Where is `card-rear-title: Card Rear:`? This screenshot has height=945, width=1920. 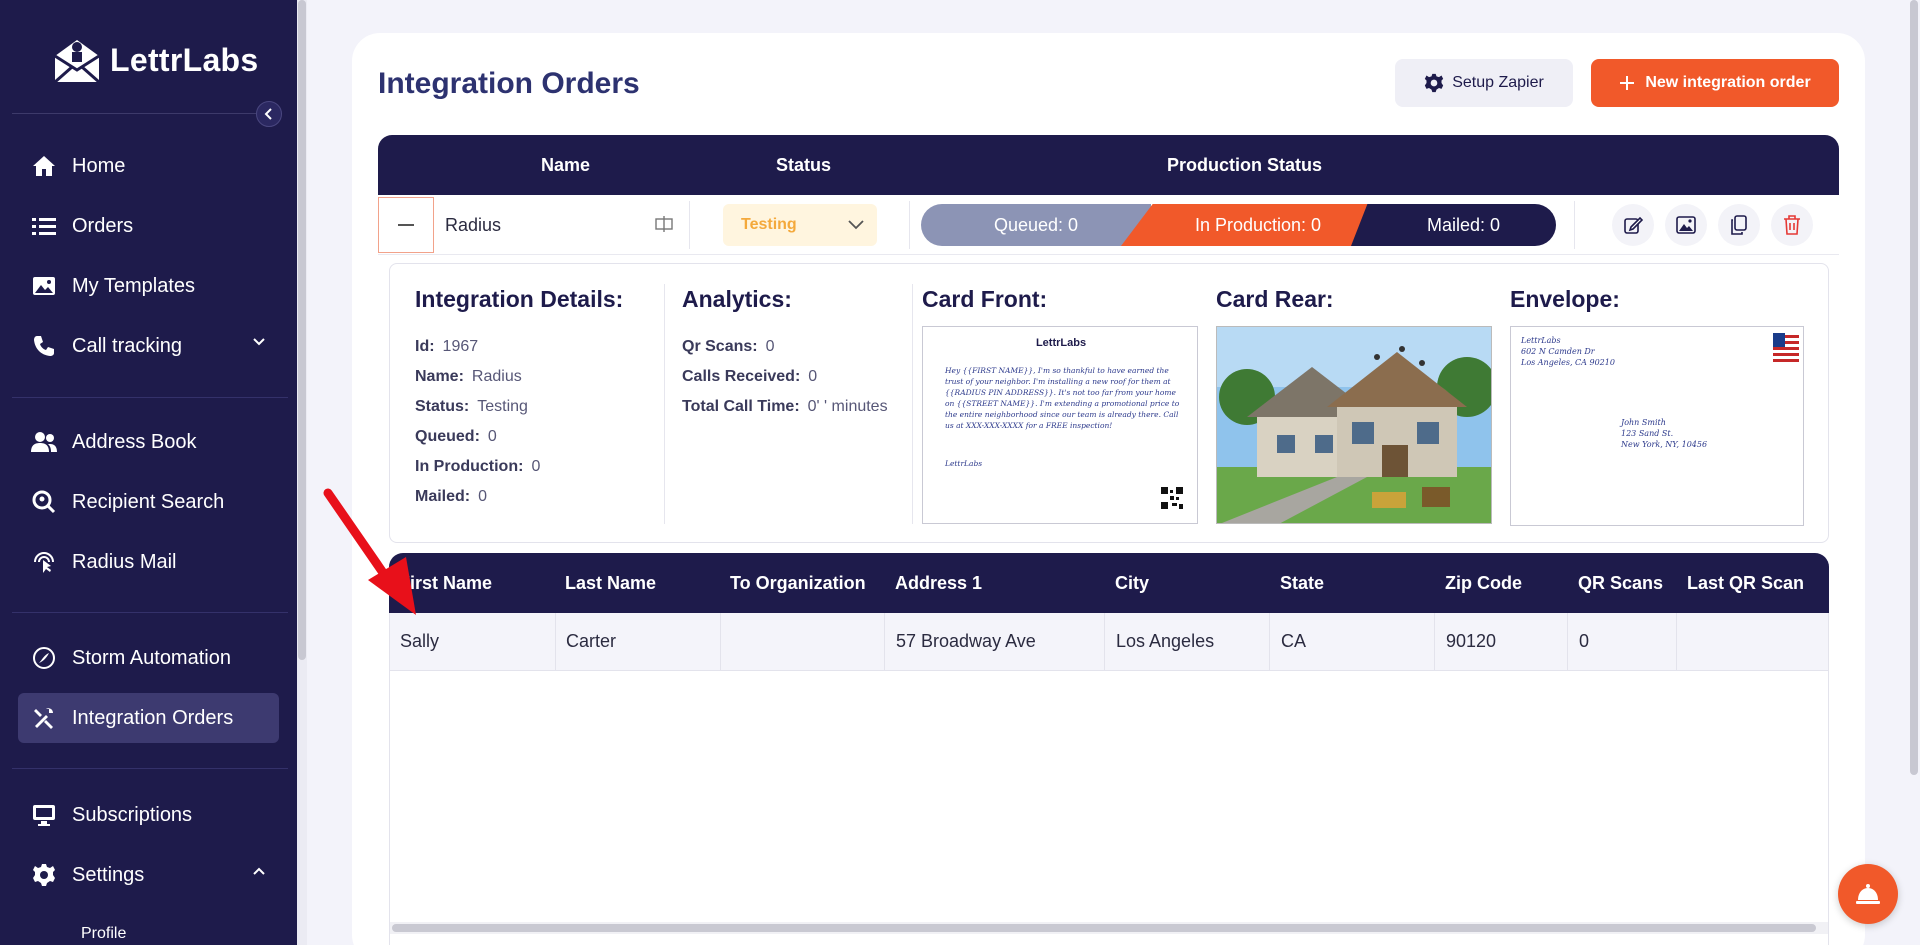
card-rear-title: Card Rear: is located at coordinates (1275, 299).